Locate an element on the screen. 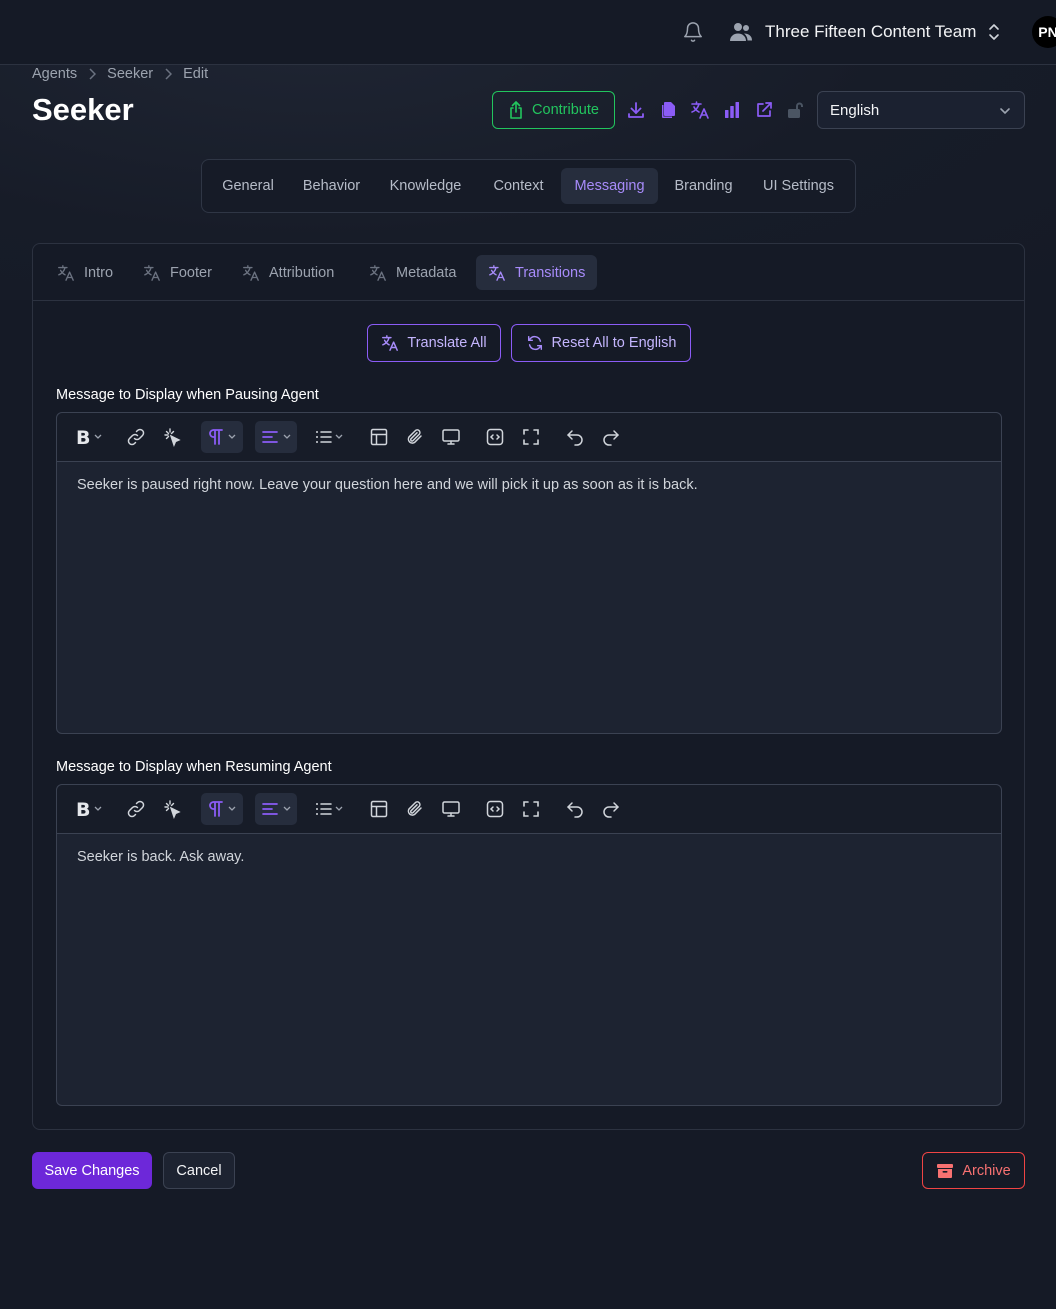 The width and height of the screenshot is (1056, 1309). align-left-icon is located at coordinates (276, 809).